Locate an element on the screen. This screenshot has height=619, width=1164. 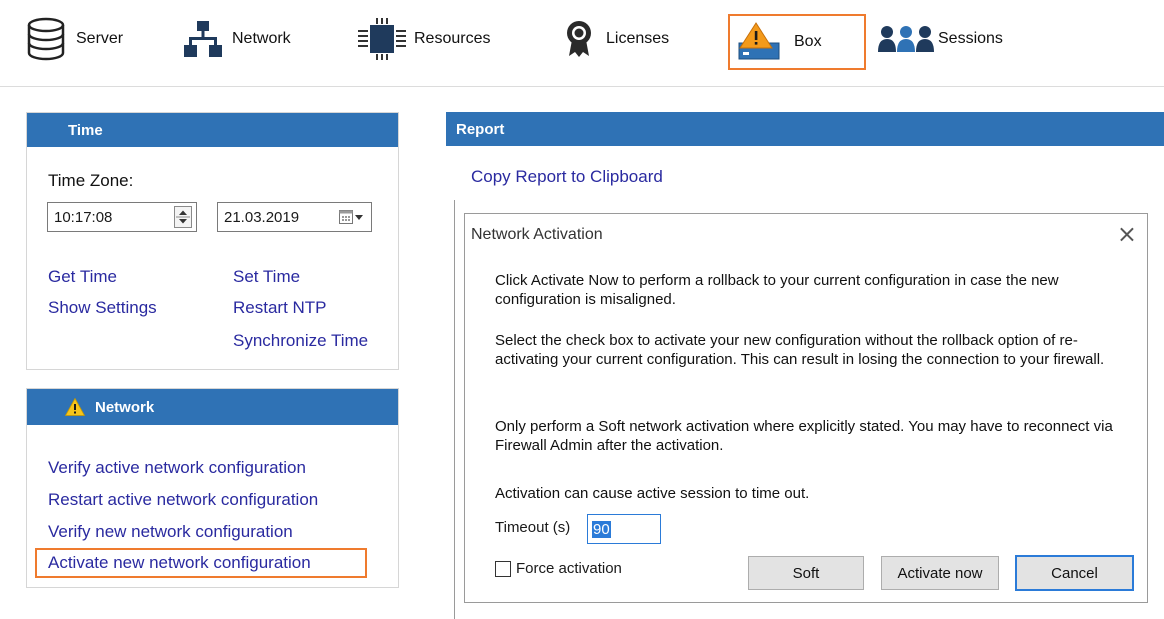
button-label: Cancel is located at coordinates (1074, 573).